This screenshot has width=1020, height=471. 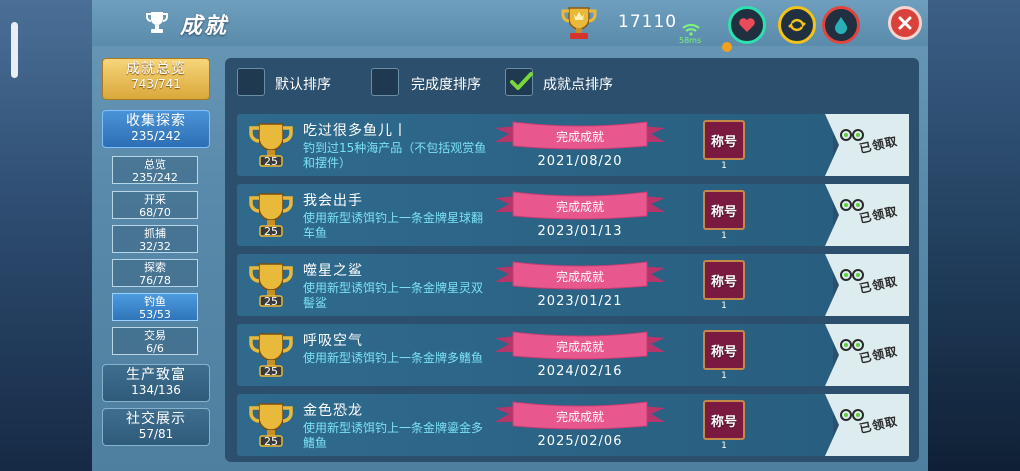 What do you see at coordinates (395, 155) in the screenshot?
I see `achievement-desc: 钓到过15种海产品（不包括观赏鱼和摆件）` at bounding box center [395, 155].